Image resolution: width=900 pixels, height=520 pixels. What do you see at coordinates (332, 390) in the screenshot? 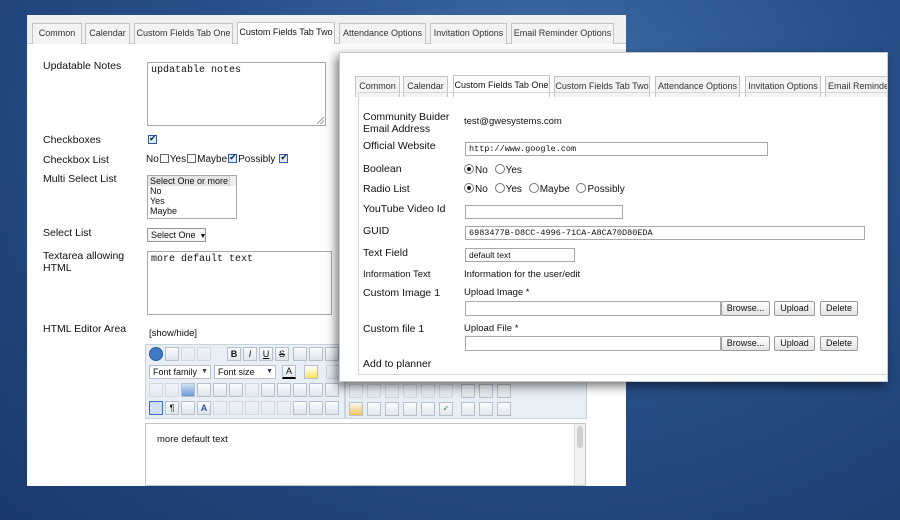
I see `replace-icon` at bounding box center [332, 390].